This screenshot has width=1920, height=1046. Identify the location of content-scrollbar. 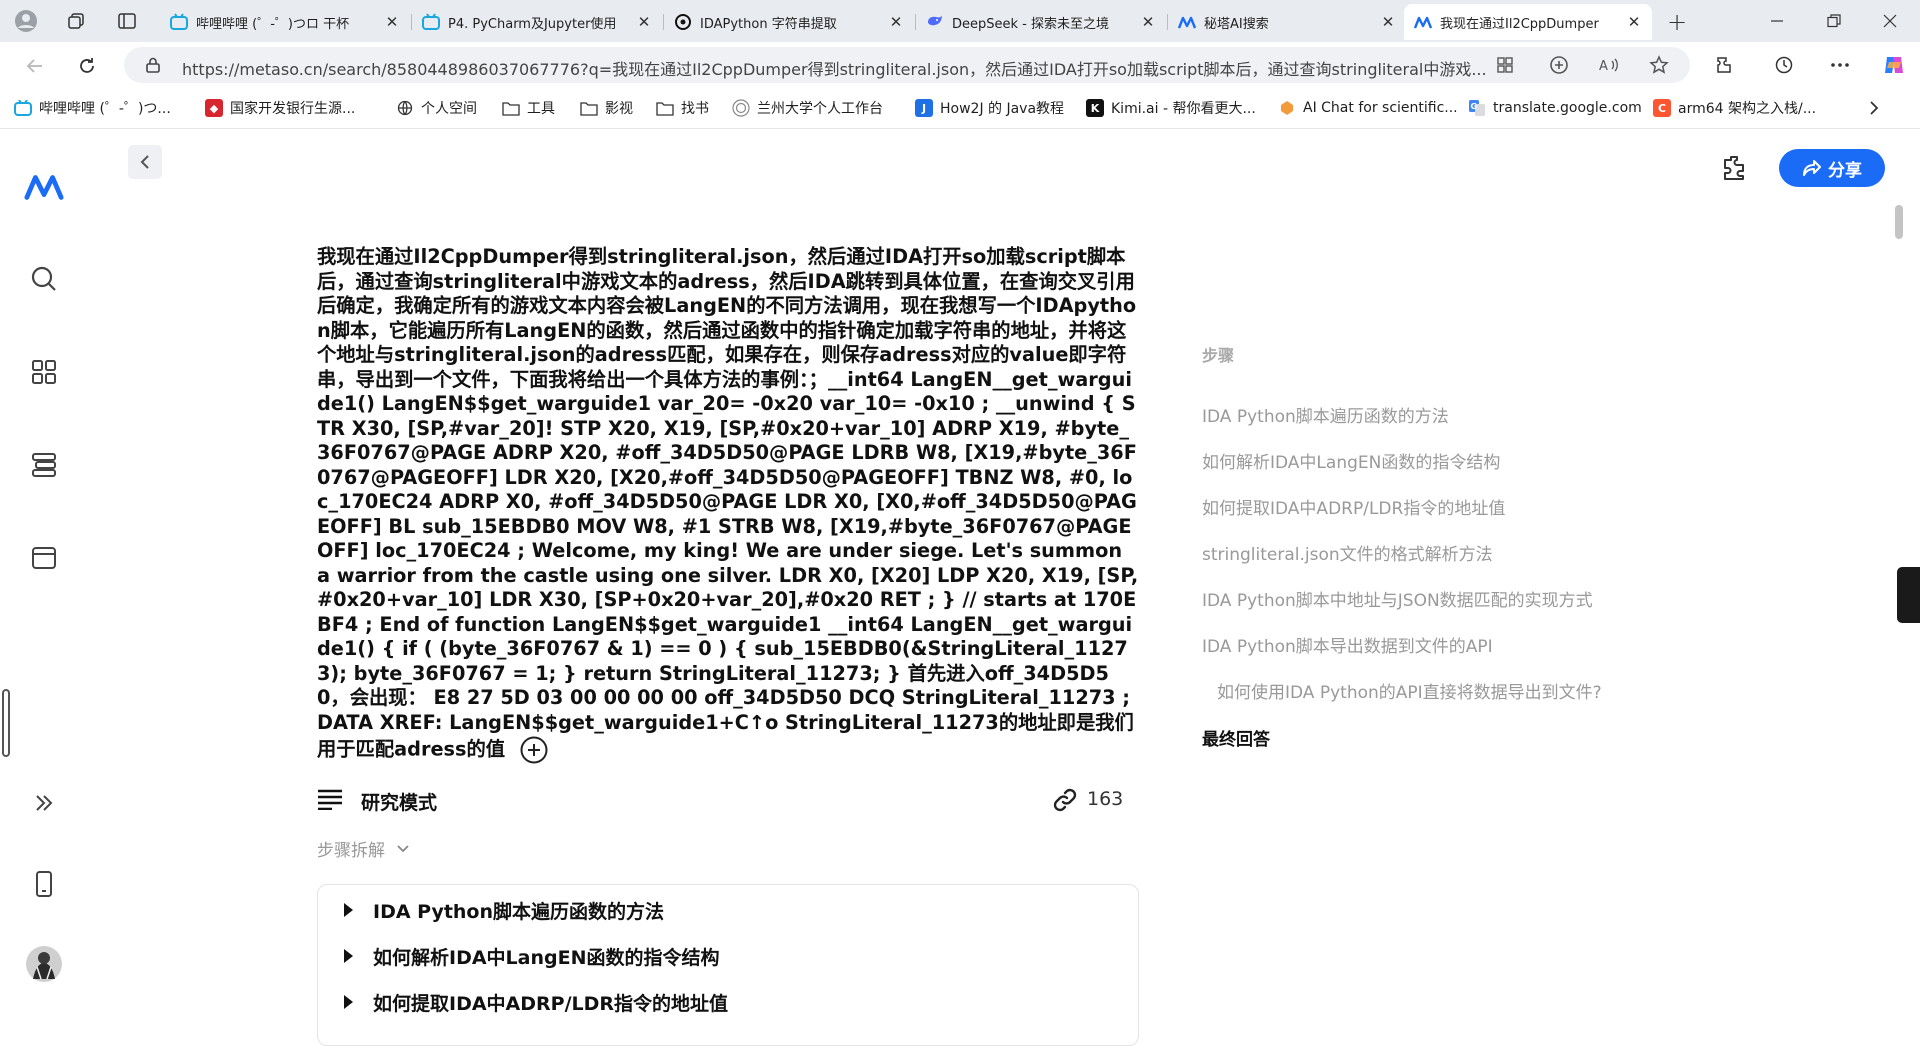
(1899, 222).